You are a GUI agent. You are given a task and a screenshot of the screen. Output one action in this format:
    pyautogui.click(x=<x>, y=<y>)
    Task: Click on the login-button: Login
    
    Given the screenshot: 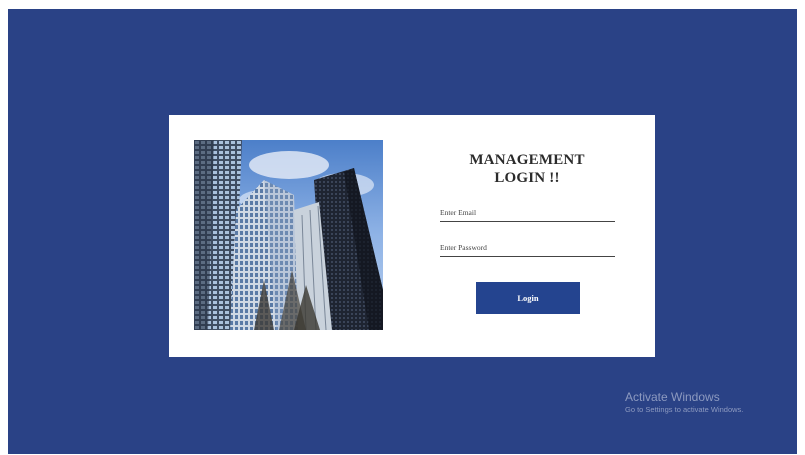 What is the action you would take?
    pyautogui.click(x=528, y=298)
    